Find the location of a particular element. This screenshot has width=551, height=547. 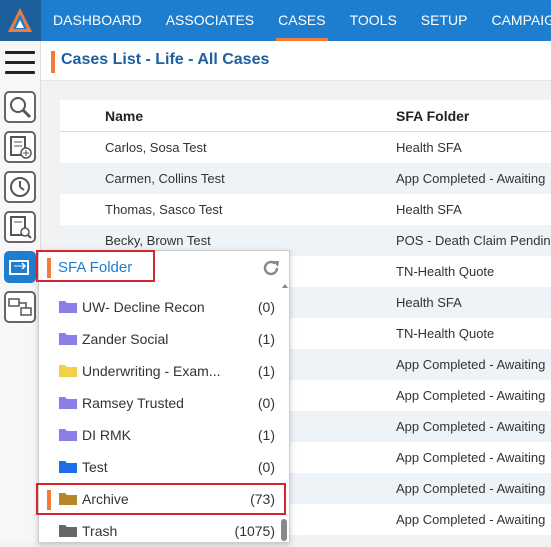

search-cases-icon is located at coordinates (20, 107).